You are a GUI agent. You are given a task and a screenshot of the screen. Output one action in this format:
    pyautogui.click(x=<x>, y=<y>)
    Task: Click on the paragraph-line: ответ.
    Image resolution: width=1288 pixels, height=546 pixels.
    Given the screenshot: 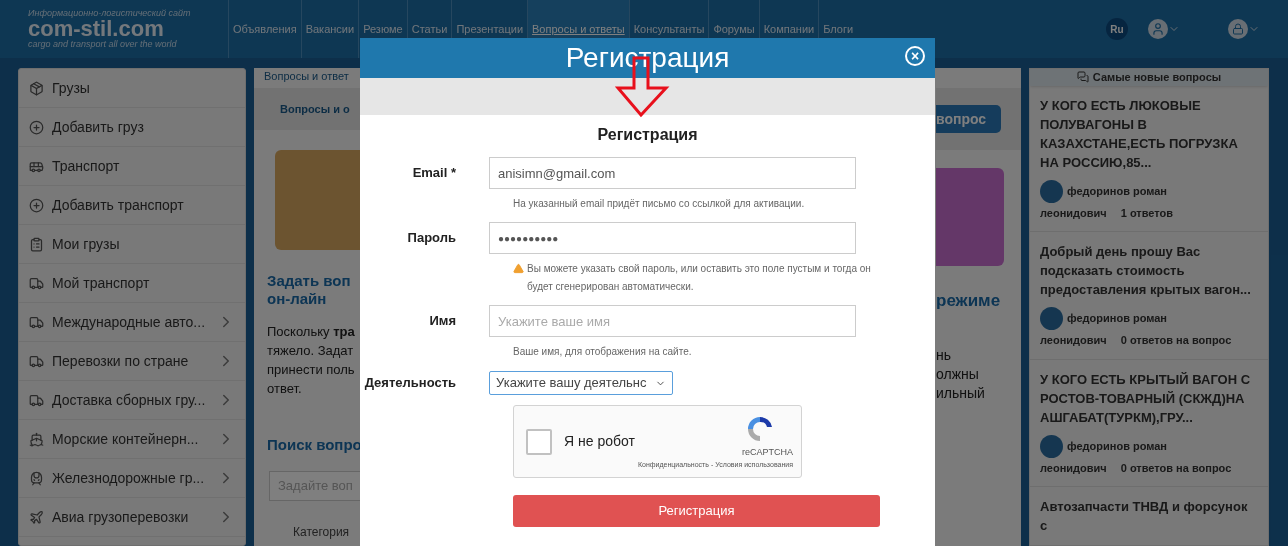 What is the action you would take?
    pyautogui.click(x=284, y=389)
    